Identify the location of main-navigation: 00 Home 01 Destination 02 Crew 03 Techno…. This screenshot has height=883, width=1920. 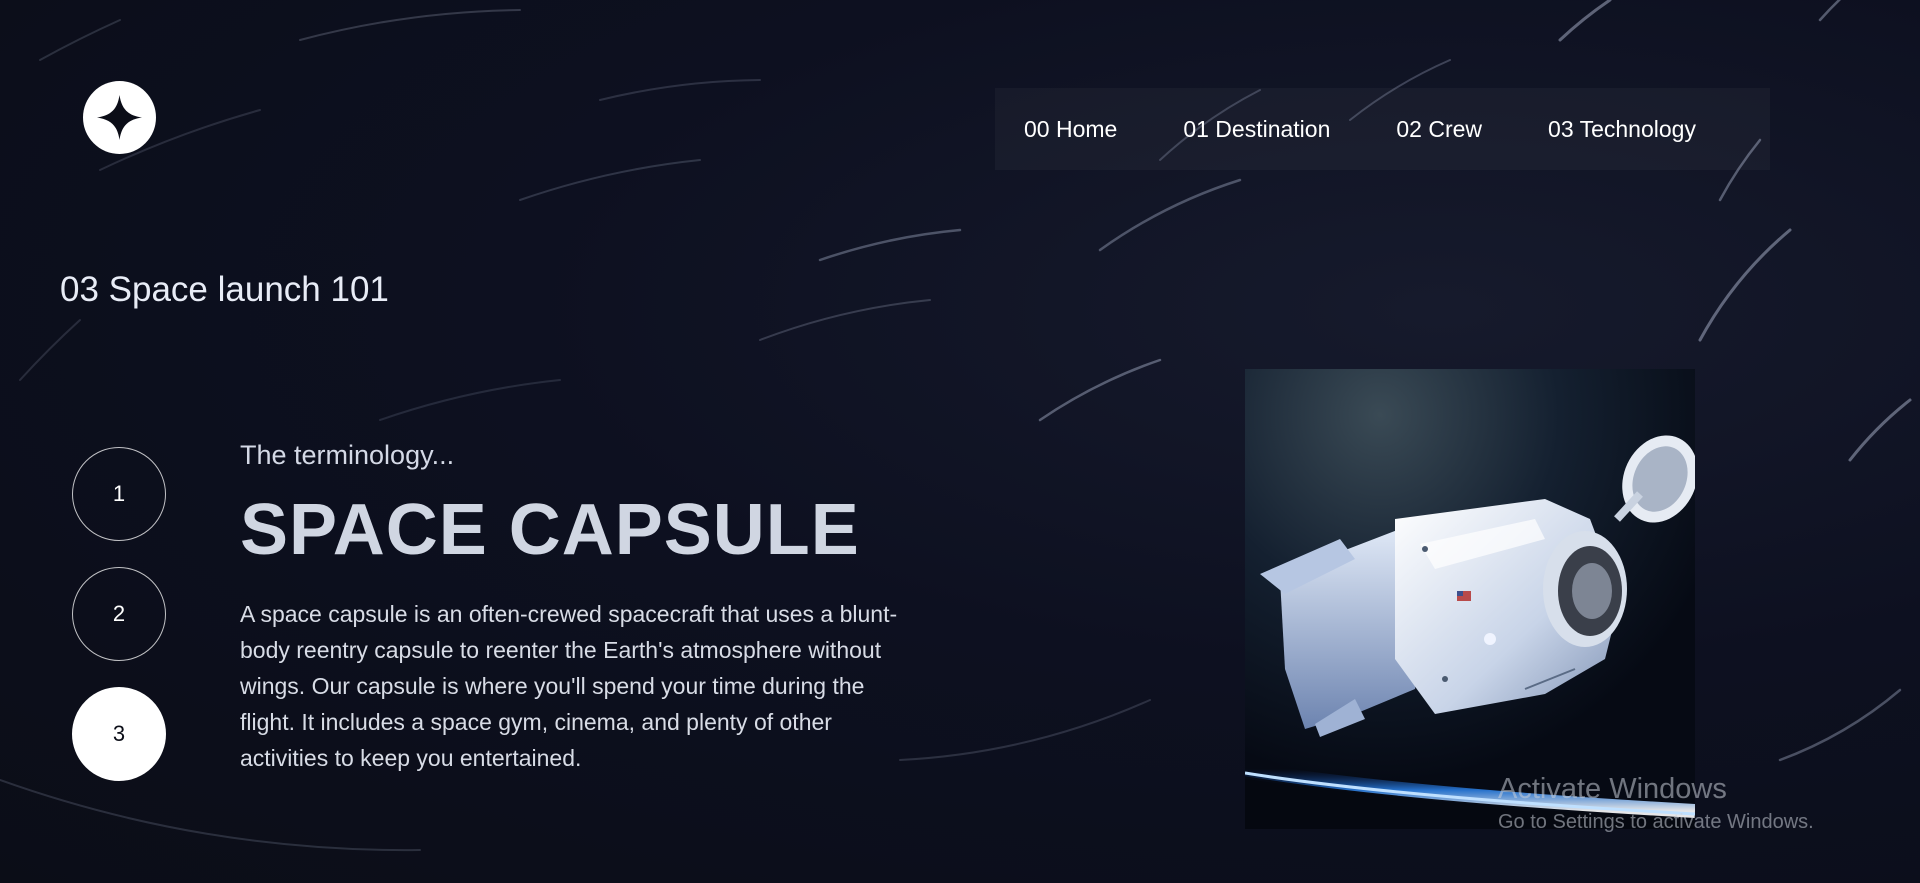
(1382, 129).